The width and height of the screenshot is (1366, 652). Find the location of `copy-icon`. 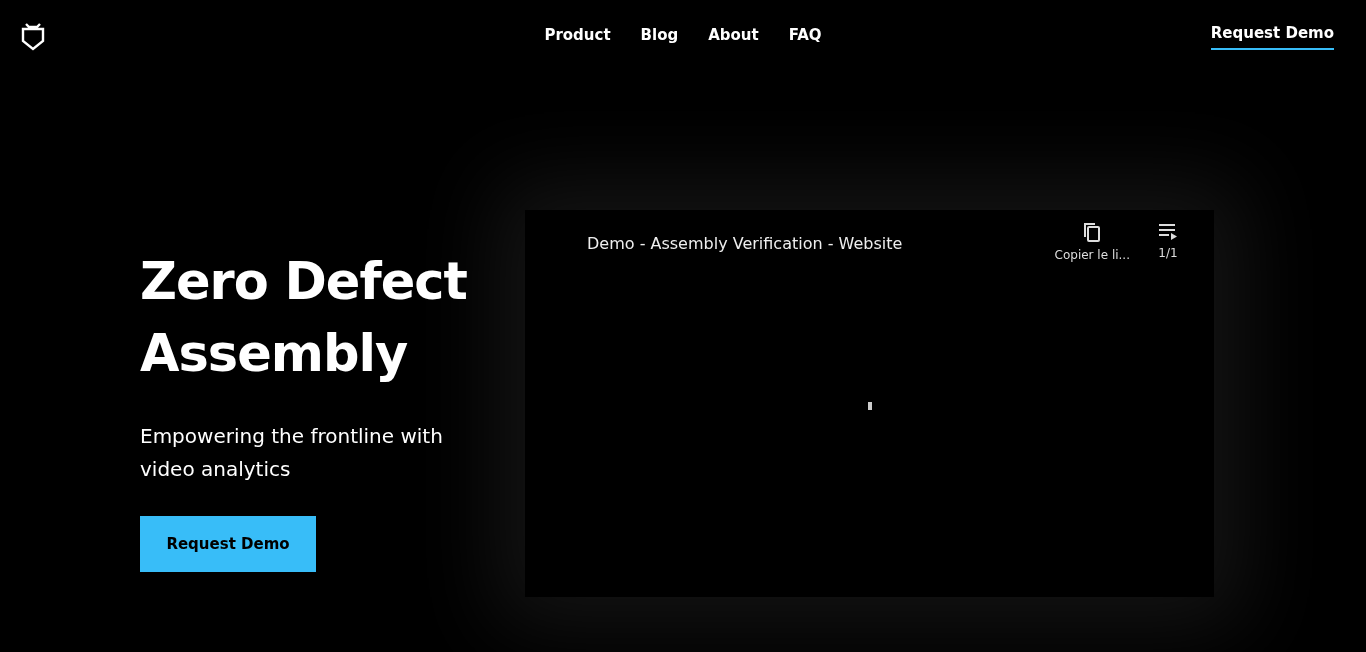

copy-icon is located at coordinates (1092, 232).